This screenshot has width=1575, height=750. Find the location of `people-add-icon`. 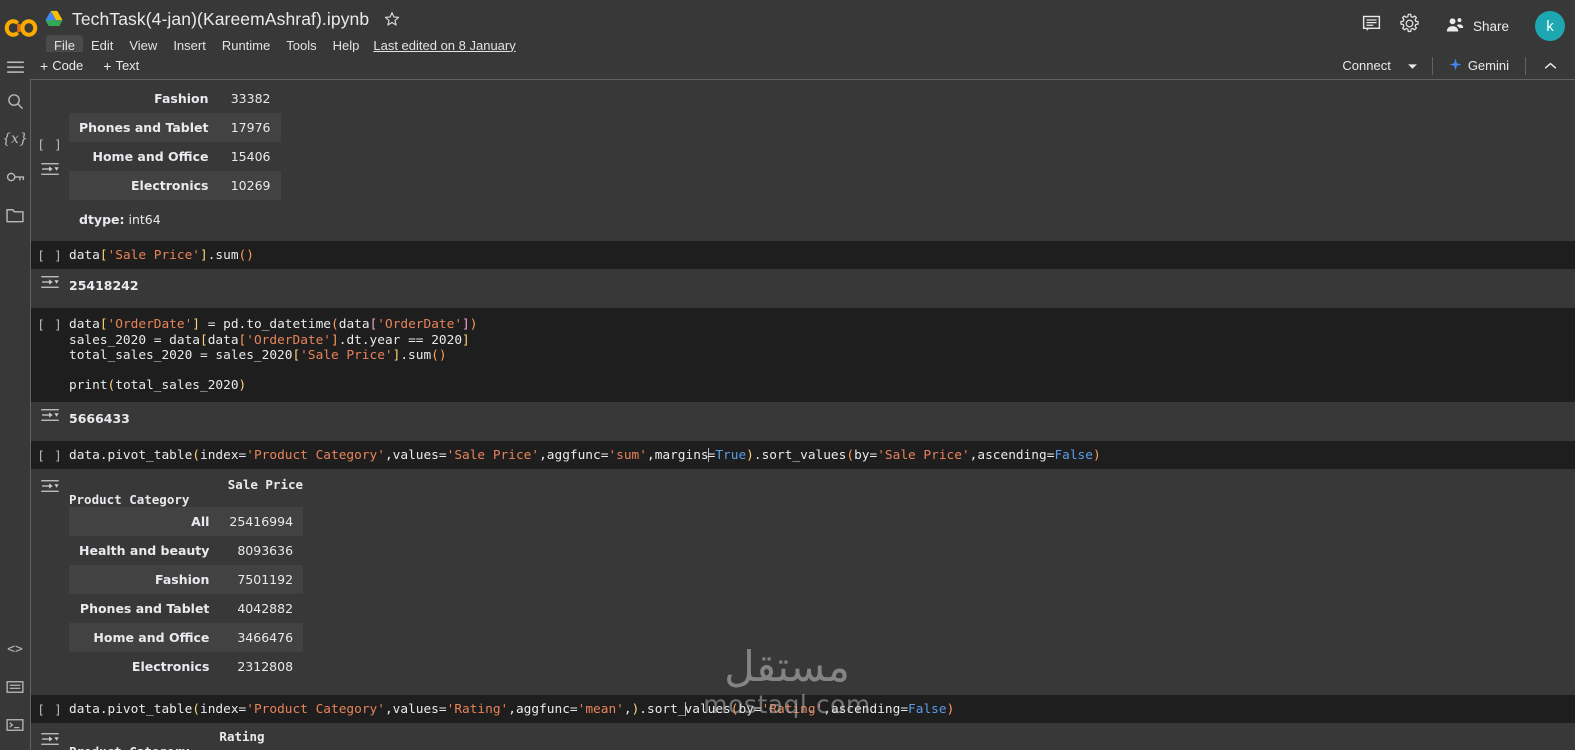

people-add-icon is located at coordinates (1455, 26).